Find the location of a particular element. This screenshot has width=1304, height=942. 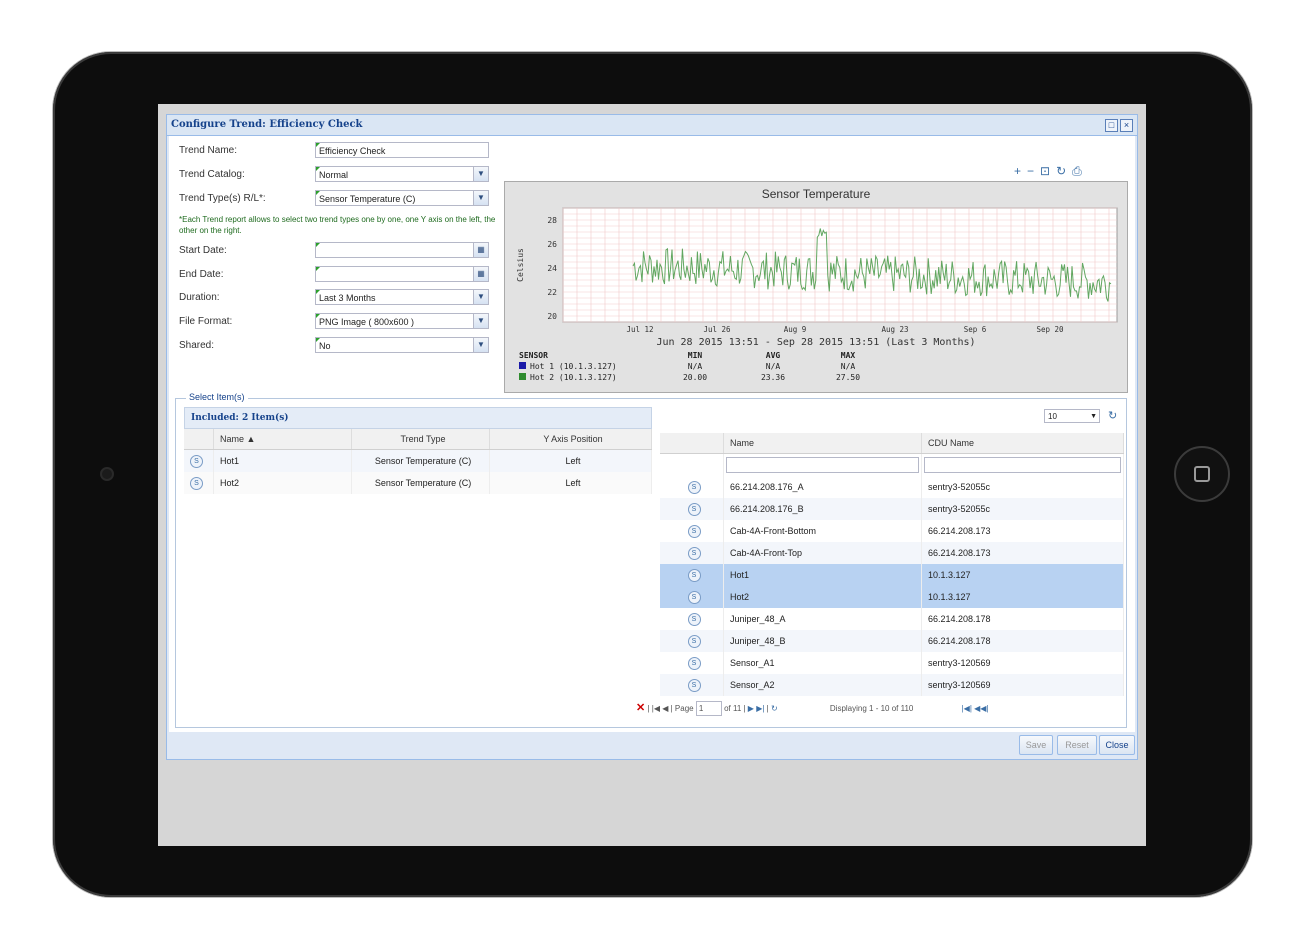

zoom-in-icon: + is located at coordinates (1020, 171).